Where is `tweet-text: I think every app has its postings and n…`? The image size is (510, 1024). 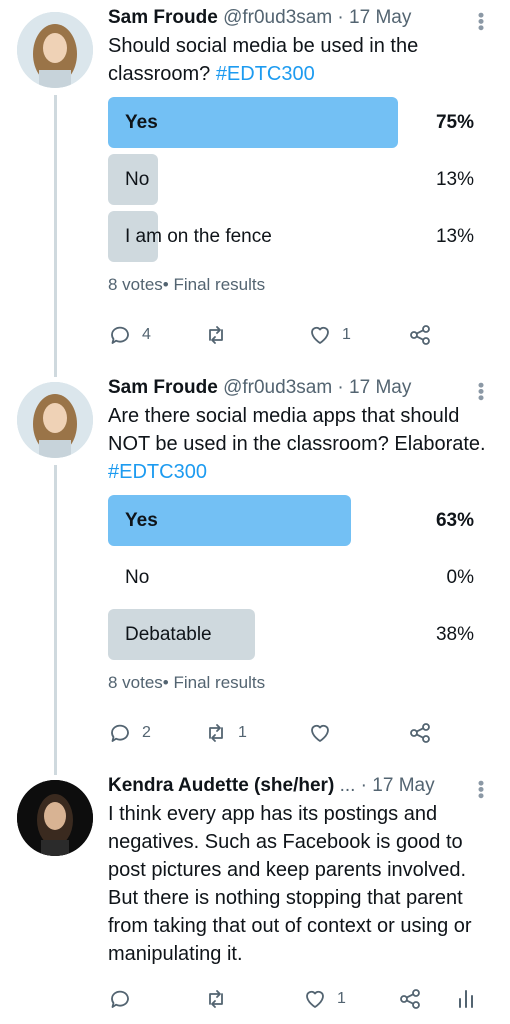
tweet-text: I think every app has its postings and n… is located at coordinates (290, 884).